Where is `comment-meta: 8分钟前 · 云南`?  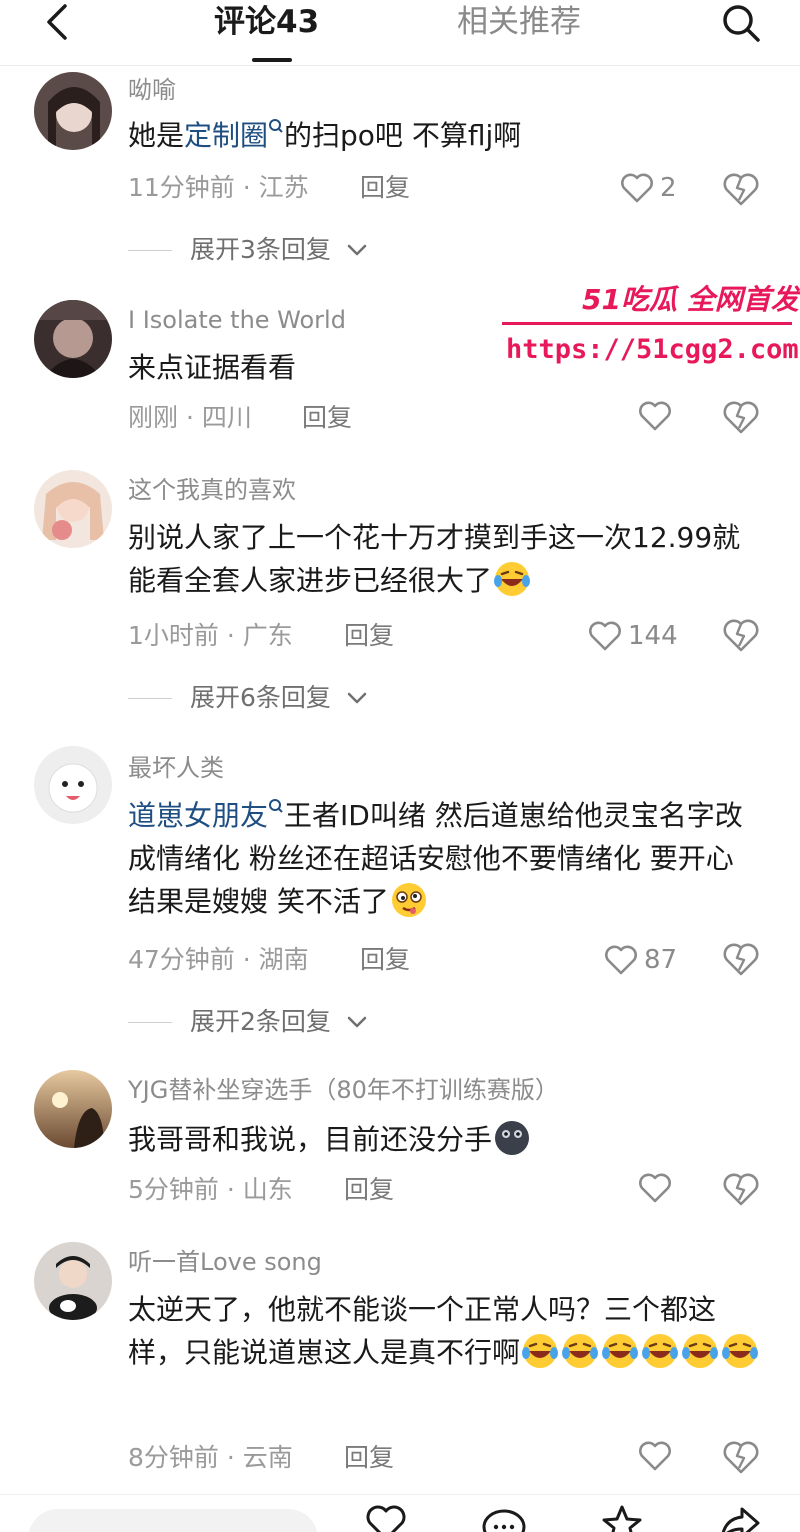
comment-meta: 8分钟前 · 云南 is located at coordinates (210, 1457).